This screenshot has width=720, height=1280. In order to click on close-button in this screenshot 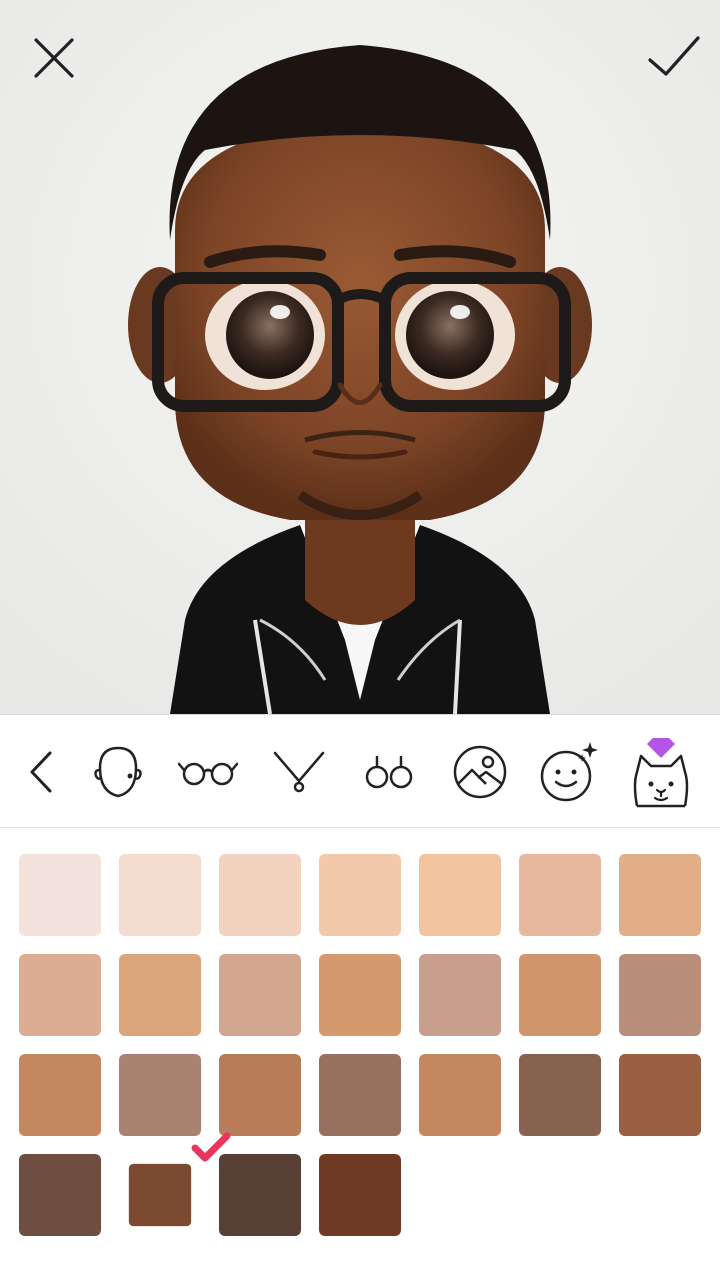, I will do `click(54, 58)`.